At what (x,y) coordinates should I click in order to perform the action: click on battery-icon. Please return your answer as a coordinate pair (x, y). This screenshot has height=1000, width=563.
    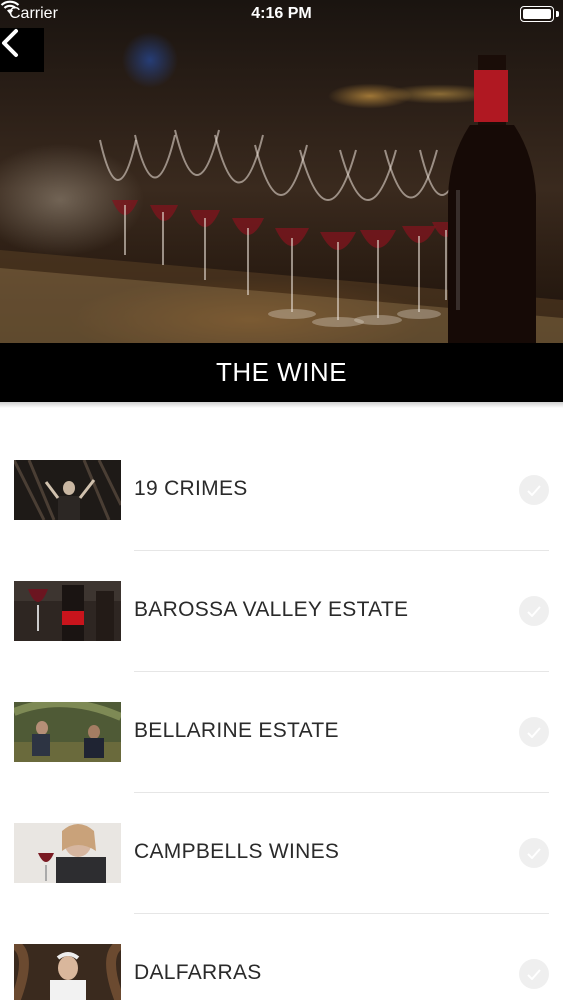
    Looking at the image, I should click on (537, 14).